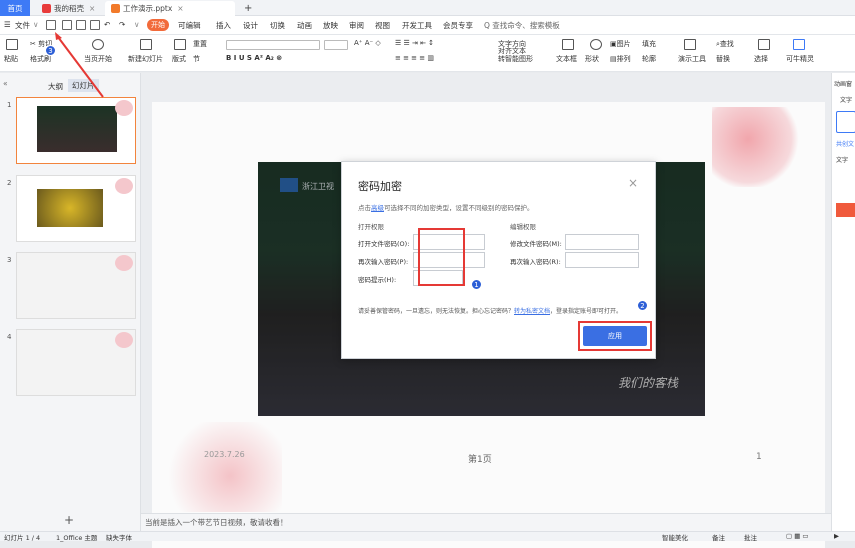 This screenshot has width=855, height=548. What do you see at coordinates (535, 262) in the screenshot?
I see `edit-password-confirm-label: 再次输入密码(R):` at bounding box center [535, 262].